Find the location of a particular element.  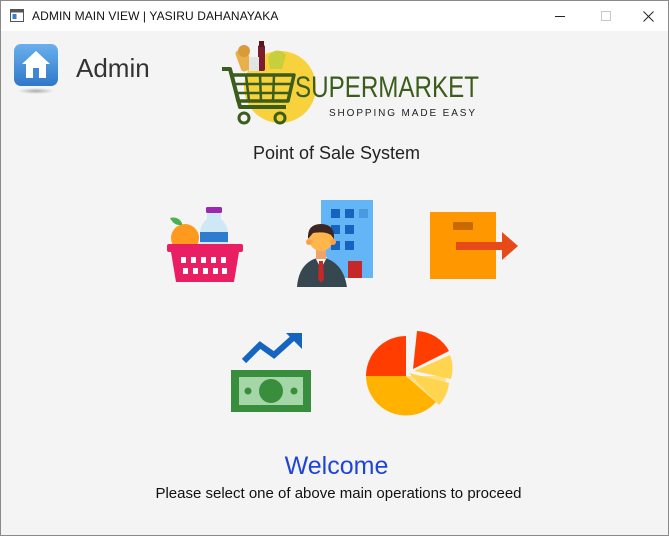

home-icon is located at coordinates (36, 69).